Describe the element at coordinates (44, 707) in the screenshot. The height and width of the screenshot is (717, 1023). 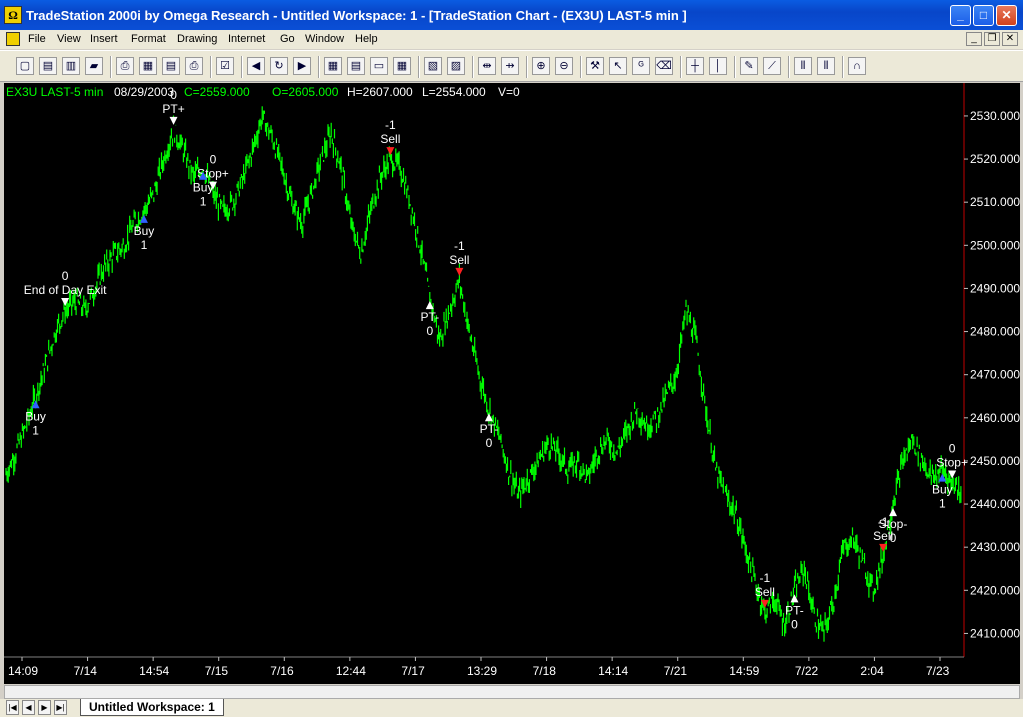
I see `next-tab-button: ▶` at that location.